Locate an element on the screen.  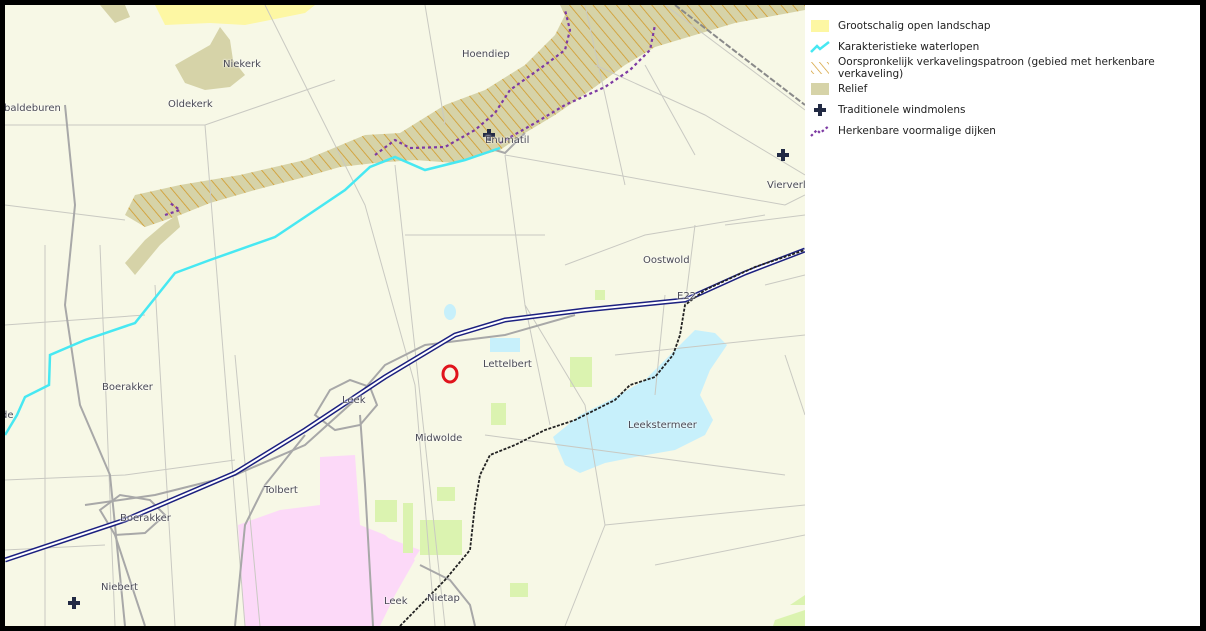
place-label: Lettelbert is located at coordinates (507, 364).